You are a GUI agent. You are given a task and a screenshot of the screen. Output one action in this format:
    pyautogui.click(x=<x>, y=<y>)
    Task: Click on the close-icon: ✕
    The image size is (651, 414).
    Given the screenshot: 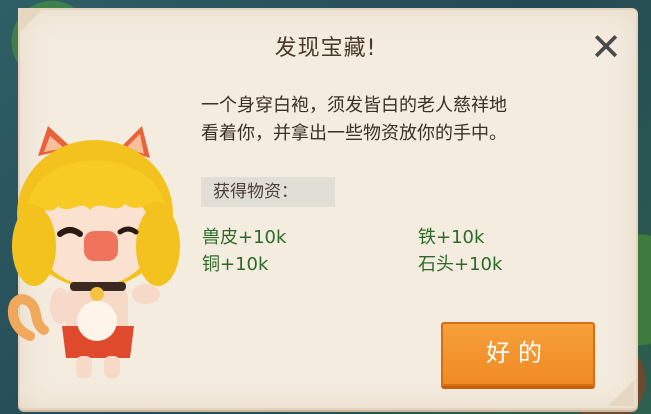 What is the action you would take?
    pyautogui.click(x=606, y=47)
    